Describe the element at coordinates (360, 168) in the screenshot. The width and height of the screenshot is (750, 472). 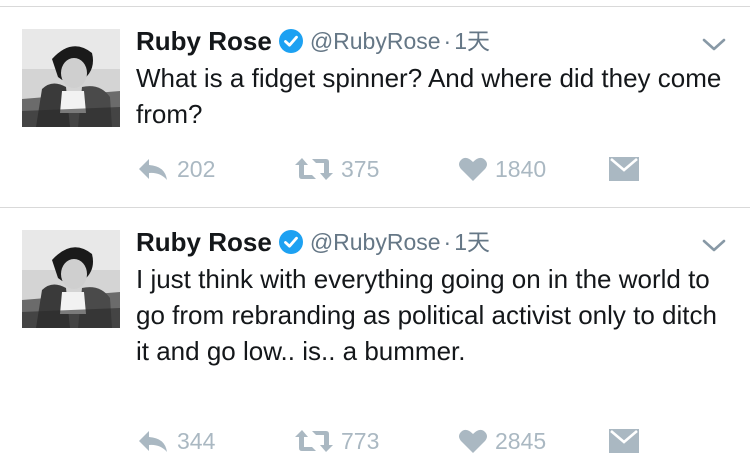
I see `retweet-count: 375` at that location.